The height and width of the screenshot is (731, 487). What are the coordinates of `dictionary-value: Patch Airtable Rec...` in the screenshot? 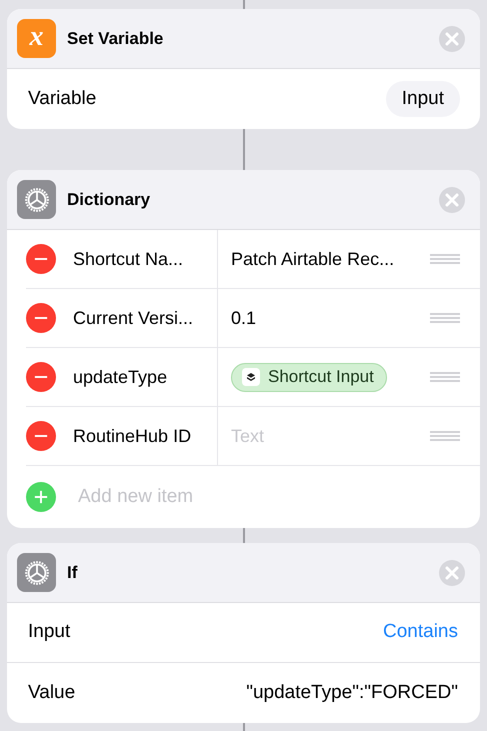 It's located at (330, 259).